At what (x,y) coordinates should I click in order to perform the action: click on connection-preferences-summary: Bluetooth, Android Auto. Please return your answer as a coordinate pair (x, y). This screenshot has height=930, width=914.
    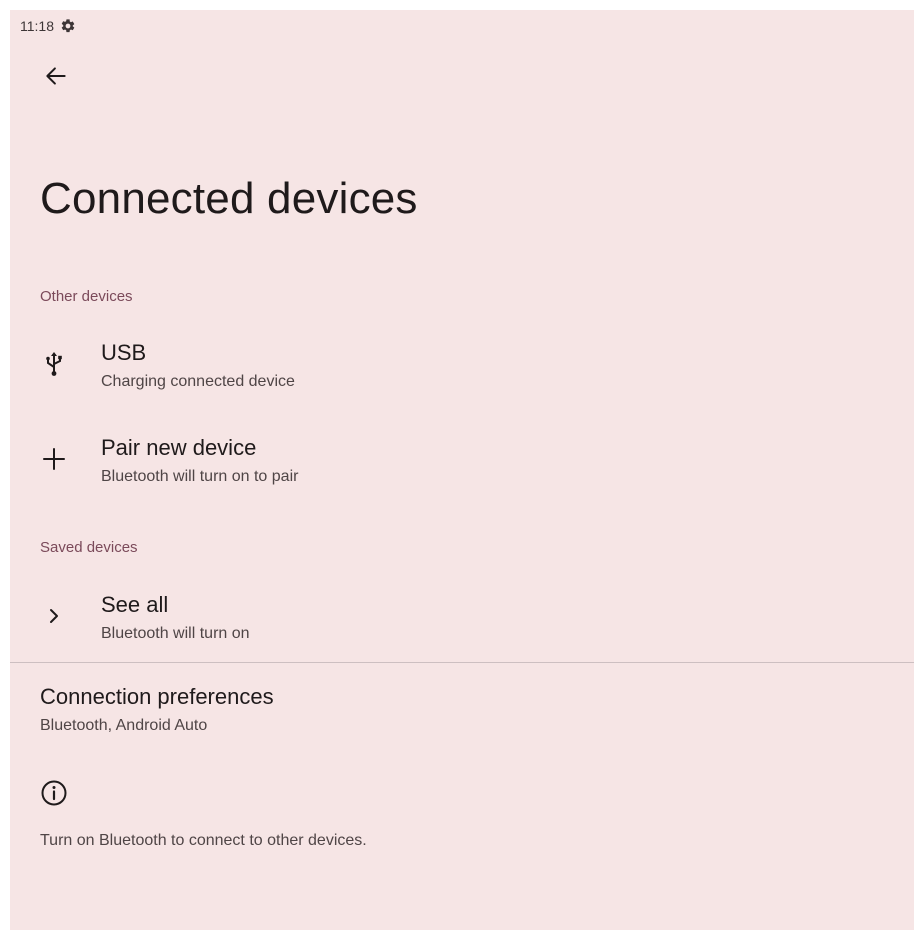
    Looking at the image, I should click on (124, 725).